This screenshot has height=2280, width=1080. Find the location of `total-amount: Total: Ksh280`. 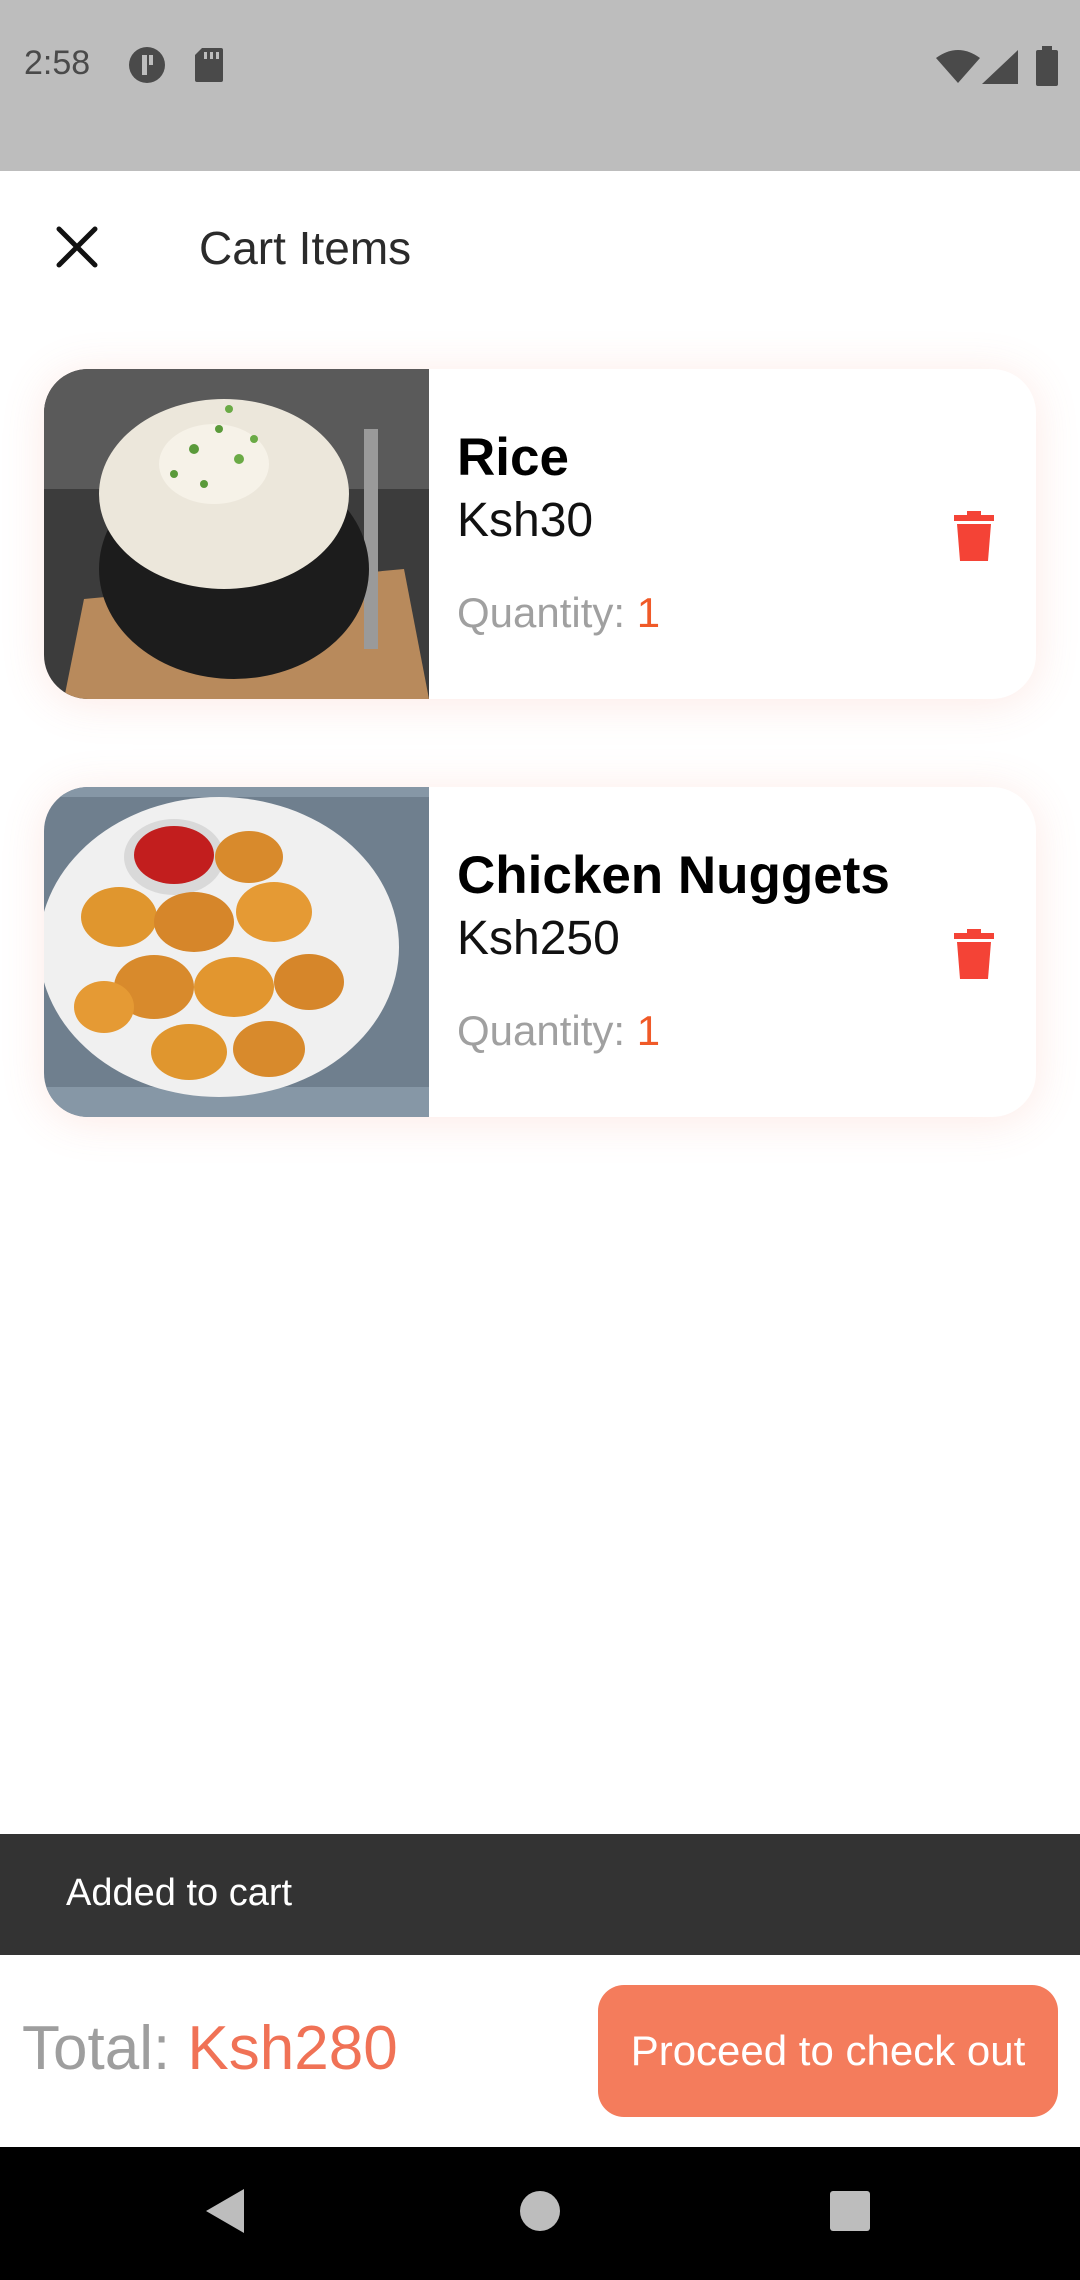

total-amount: Total: Ksh280 is located at coordinates (210, 2048).